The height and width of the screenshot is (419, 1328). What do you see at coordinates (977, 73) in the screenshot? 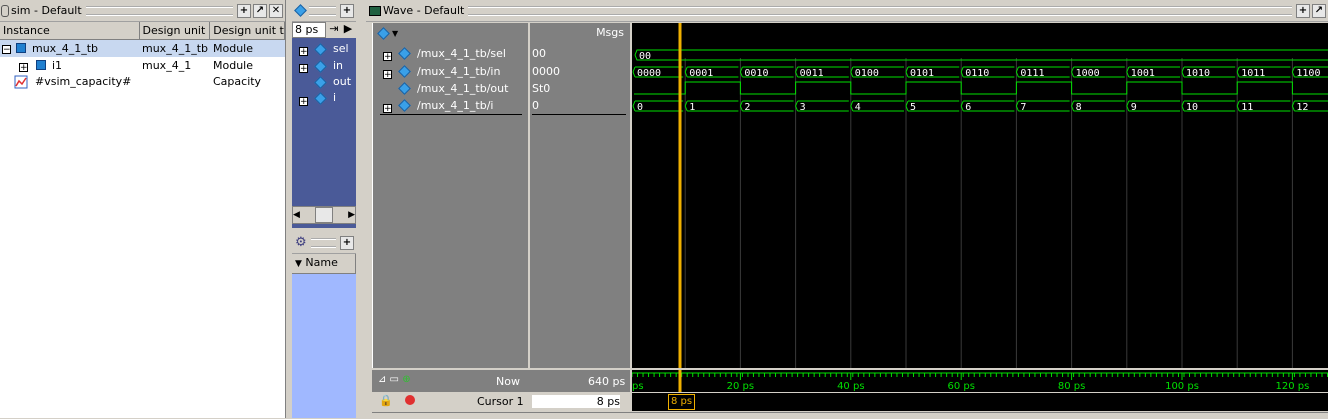
I see `in-bus-label: 0110` at bounding box center [977, 73].